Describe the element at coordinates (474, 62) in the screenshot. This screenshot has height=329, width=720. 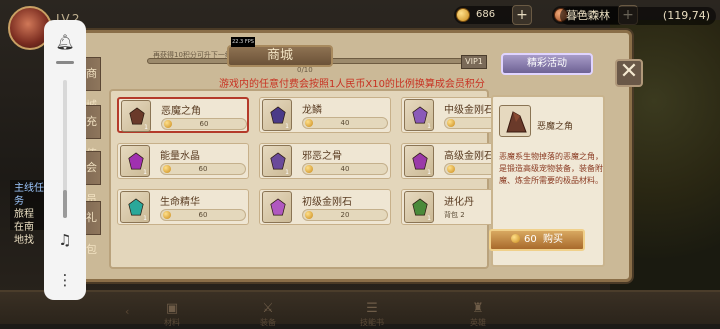
I see `vip-badge: VIP1` at that location.